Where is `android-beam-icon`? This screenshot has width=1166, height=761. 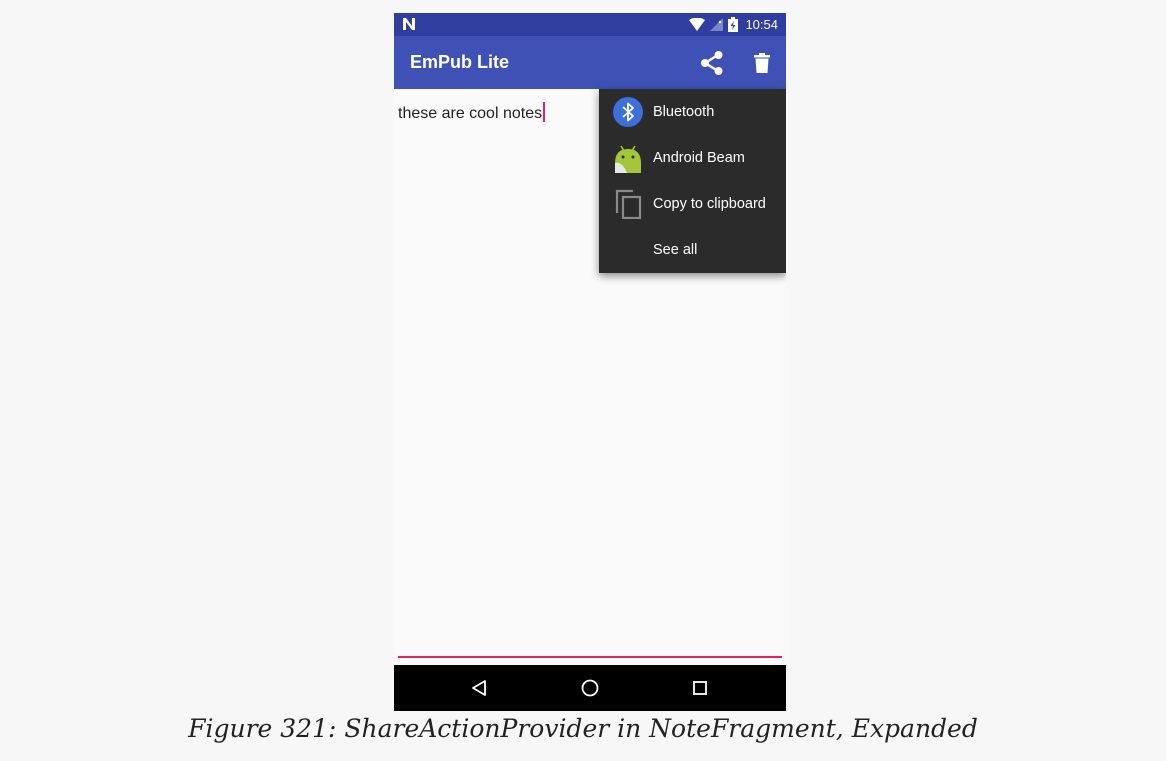 android-beam-icon is located at coordinates (628, 159).